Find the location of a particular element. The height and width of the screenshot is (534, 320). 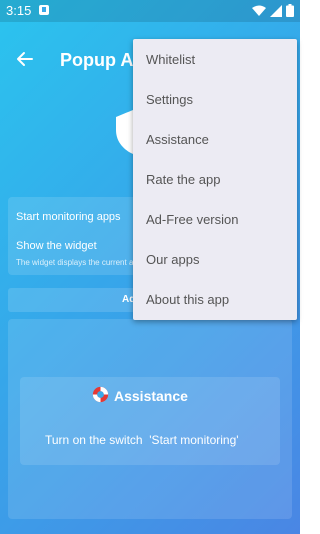

menu-item-ad-free: Ad-Free version is located at coordinates (215, 219).